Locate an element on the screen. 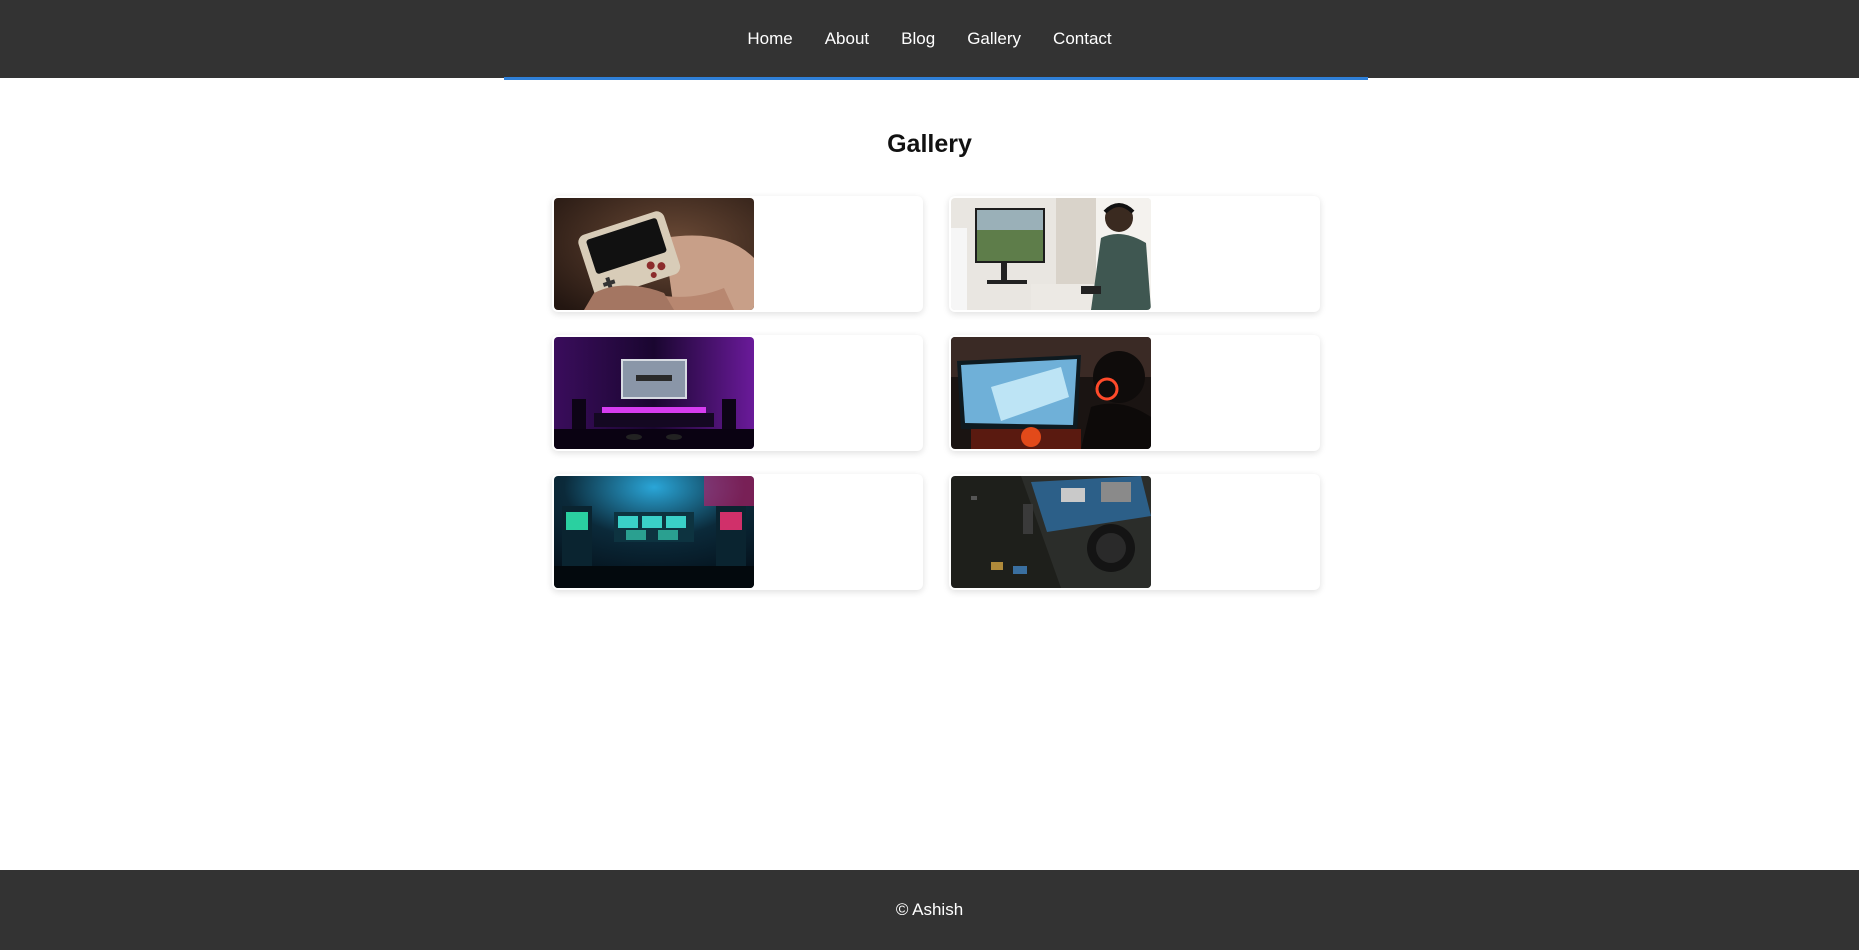 This screenshot has height=950, width=1859. purple-tv-setup-image is located at coordinates (654, 393).